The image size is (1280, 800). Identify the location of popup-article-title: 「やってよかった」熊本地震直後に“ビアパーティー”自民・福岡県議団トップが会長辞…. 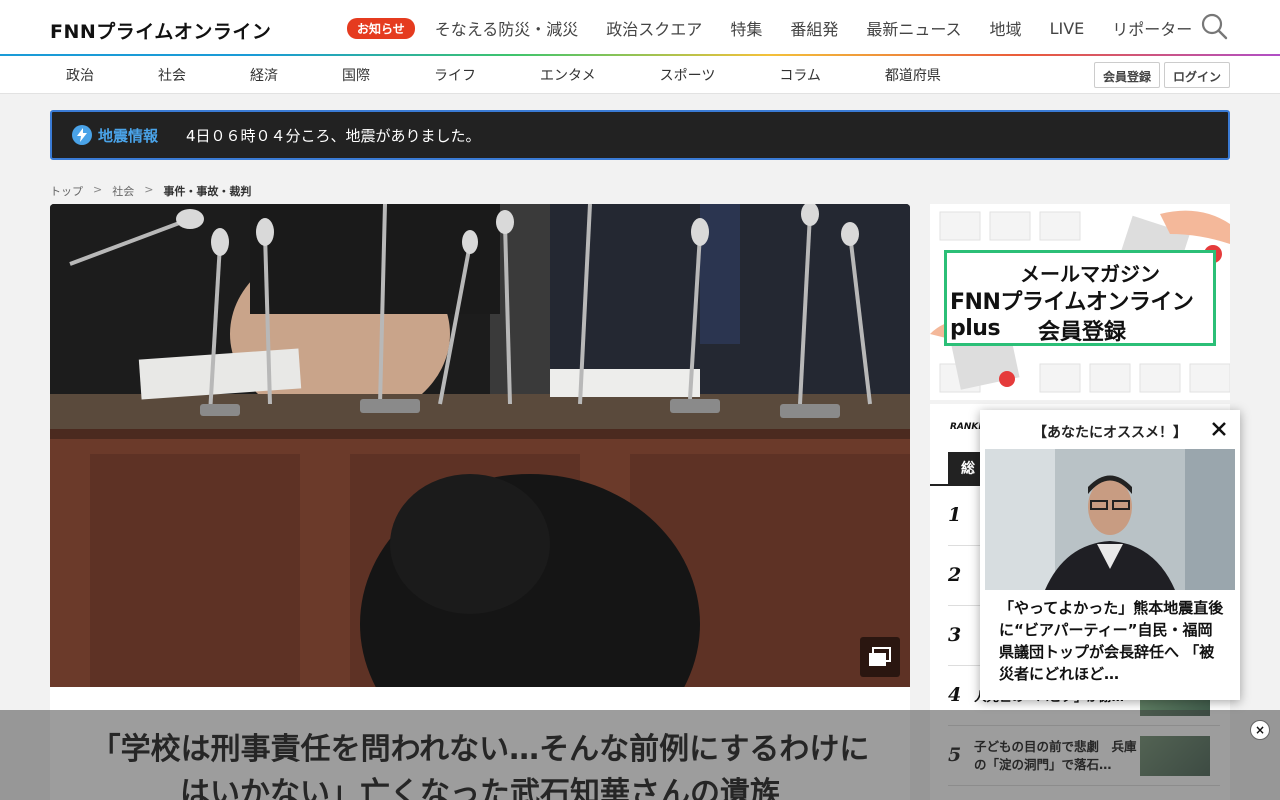
(1111, 641).